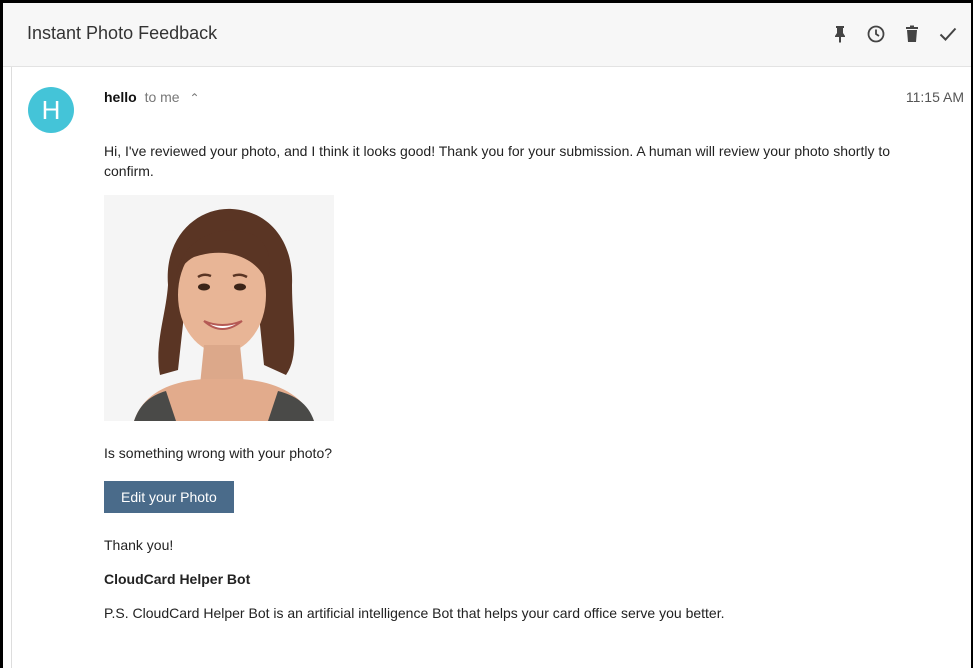  Describe the element at coordinates (120, 97) in the screenshot. I see `sender-name: hello` at that location.